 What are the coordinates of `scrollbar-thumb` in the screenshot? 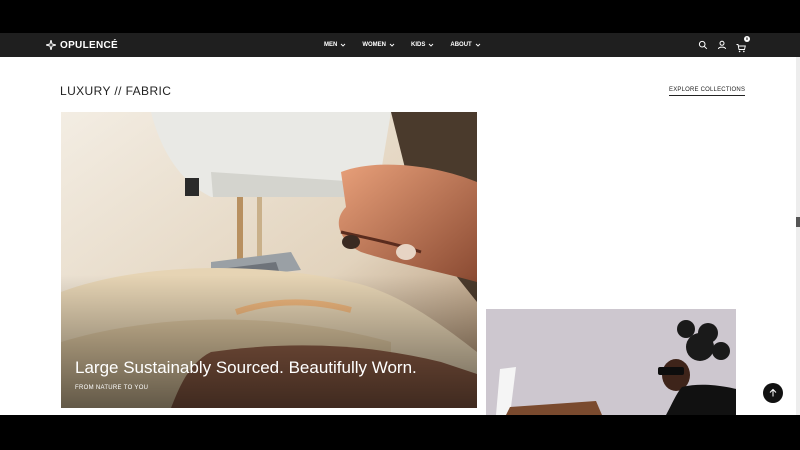 It's located at (798, 222).